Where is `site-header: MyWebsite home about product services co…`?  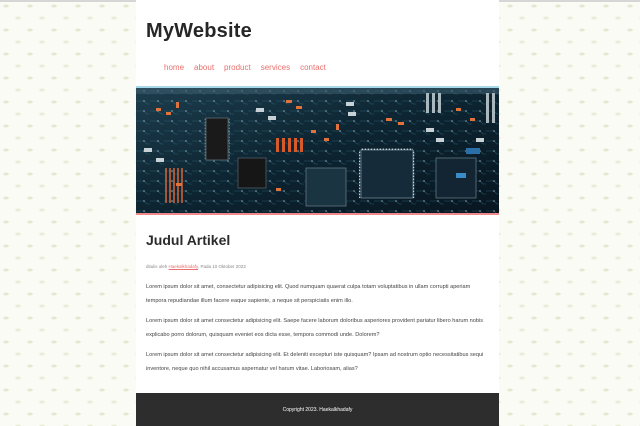 site-header: MyWebsite home about product services co… is located at coordinates (317, 43).